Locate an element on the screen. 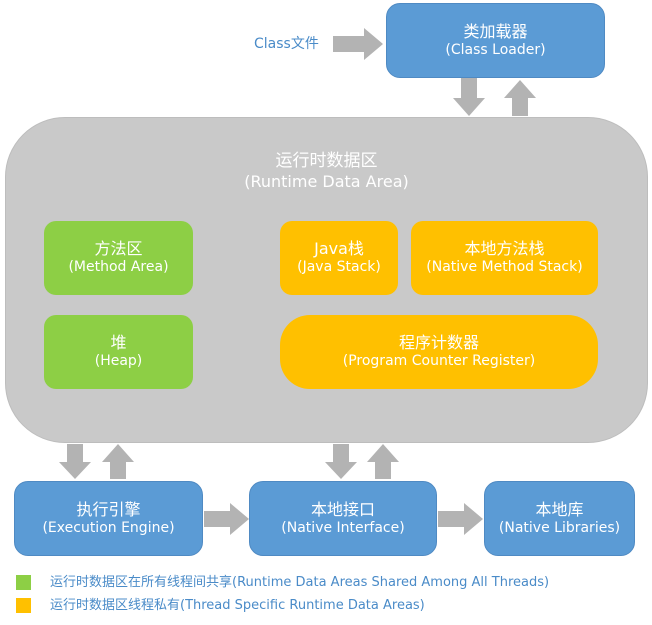 The width and height of the screenshot is (652, 625). native-libraries-subtitle: (Native Libraries) is located at coordinates (559, 527).